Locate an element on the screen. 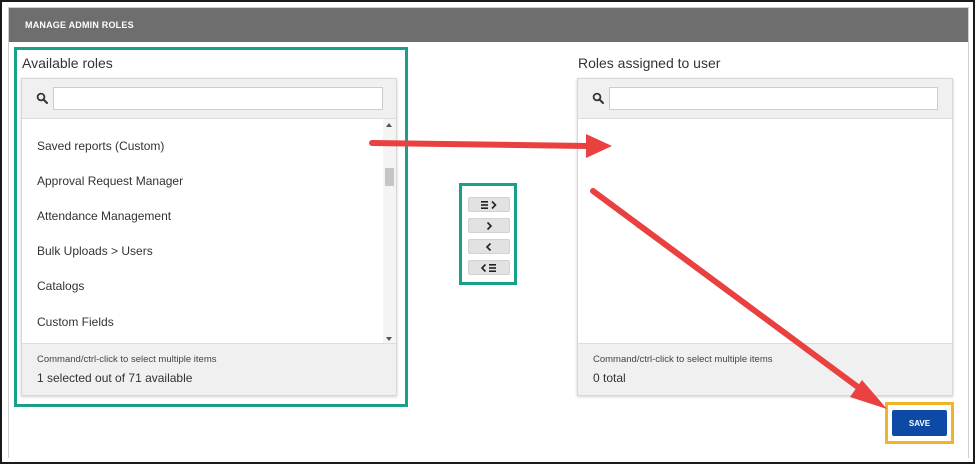  list-chevron-right-icon is located at coordinates (489, 204).